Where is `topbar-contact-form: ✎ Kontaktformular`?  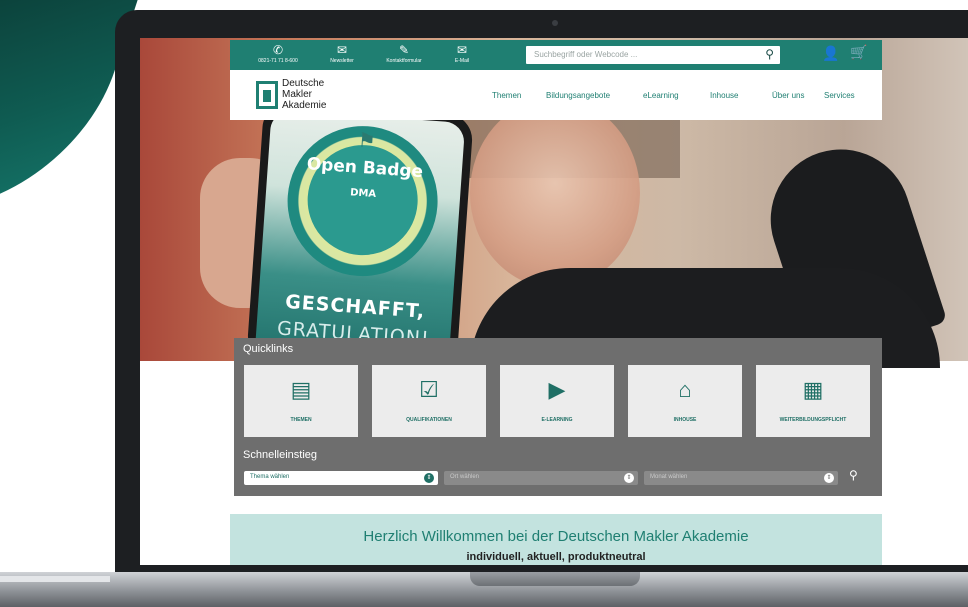
topbar-contact-form: ✎ Kontaktformular is located at coordinates (404, 54).